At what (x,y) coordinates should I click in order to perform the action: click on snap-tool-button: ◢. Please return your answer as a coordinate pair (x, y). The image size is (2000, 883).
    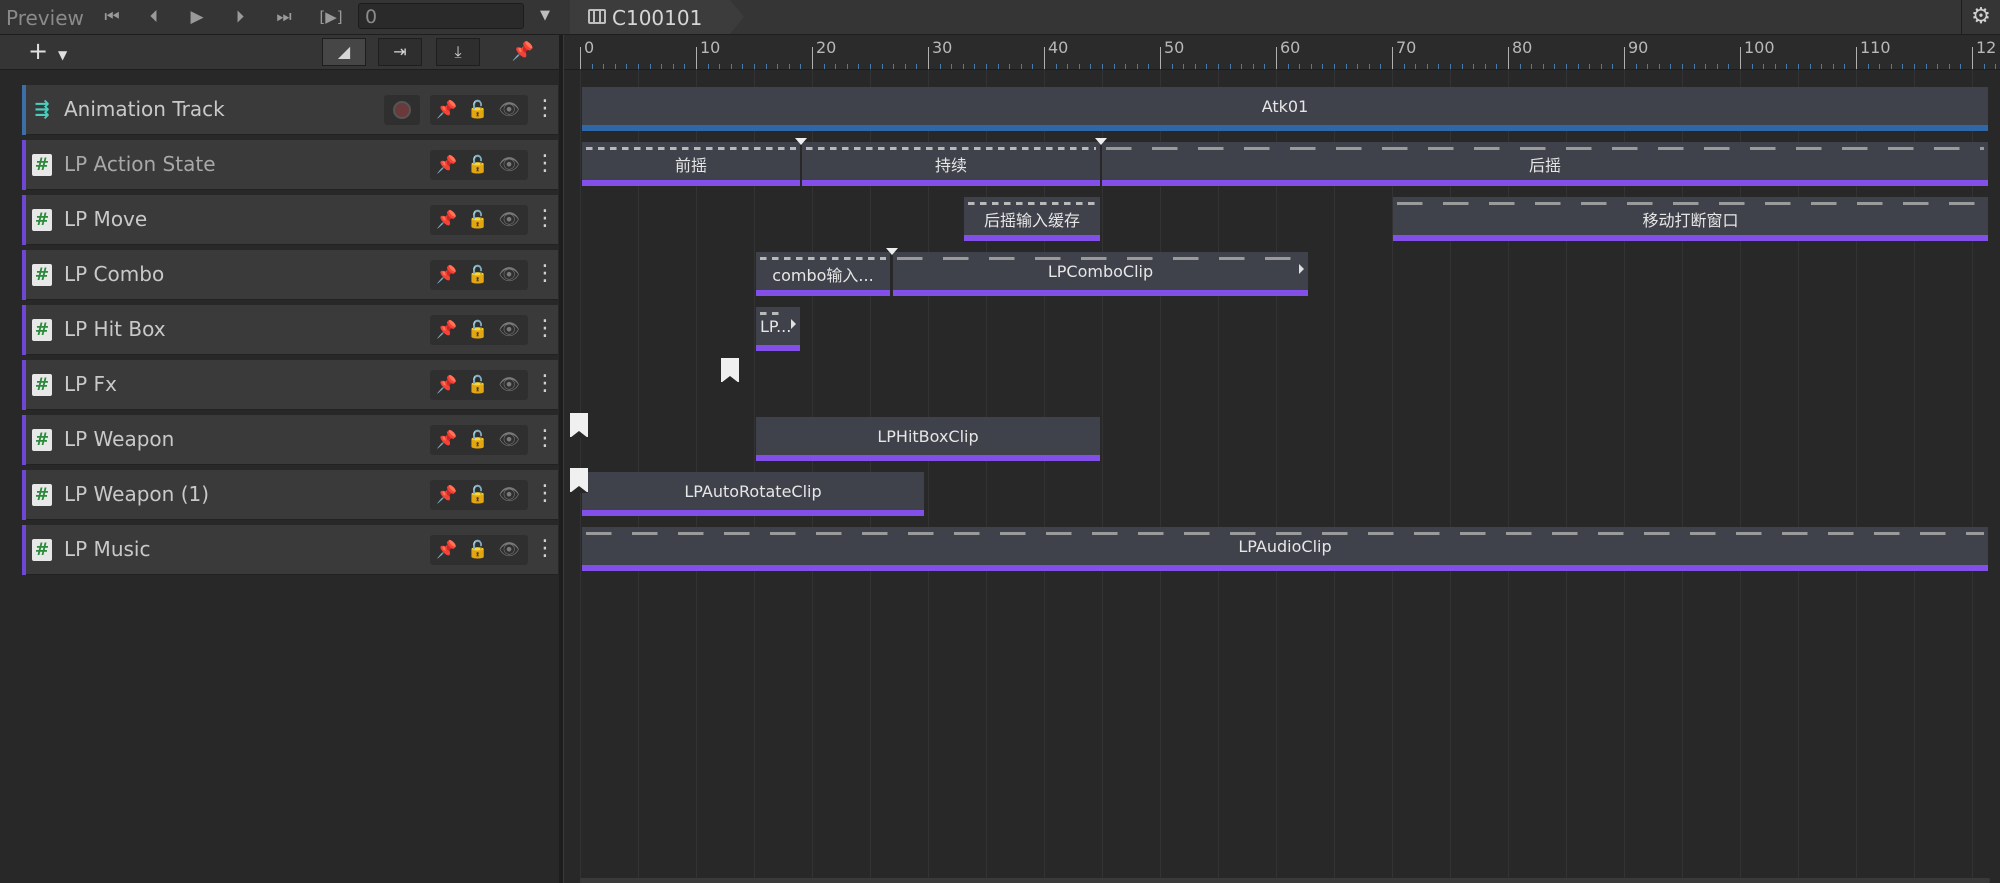
    Looking at the image, I should click on (344, 52).